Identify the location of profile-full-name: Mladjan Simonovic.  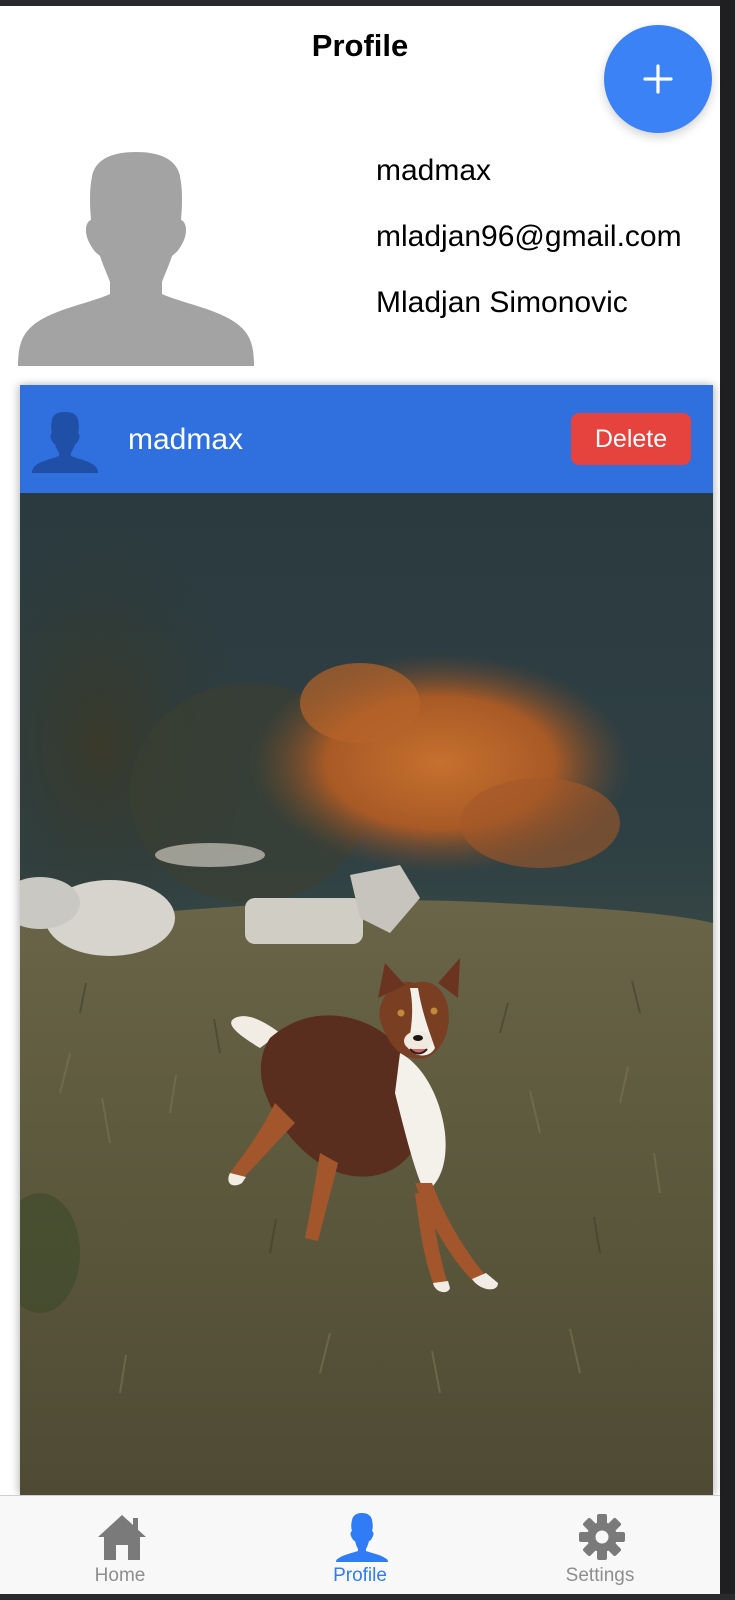
(502, 302).